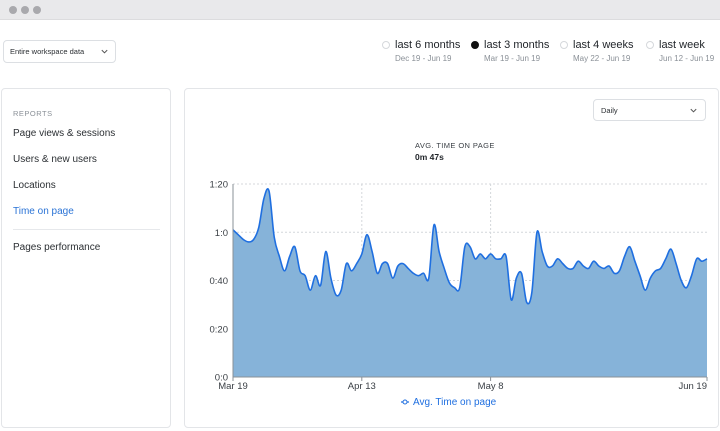  Describe the element at coordinates (219, 185) in the screenshot. I see `y-tick-label: 1:20` at that location.